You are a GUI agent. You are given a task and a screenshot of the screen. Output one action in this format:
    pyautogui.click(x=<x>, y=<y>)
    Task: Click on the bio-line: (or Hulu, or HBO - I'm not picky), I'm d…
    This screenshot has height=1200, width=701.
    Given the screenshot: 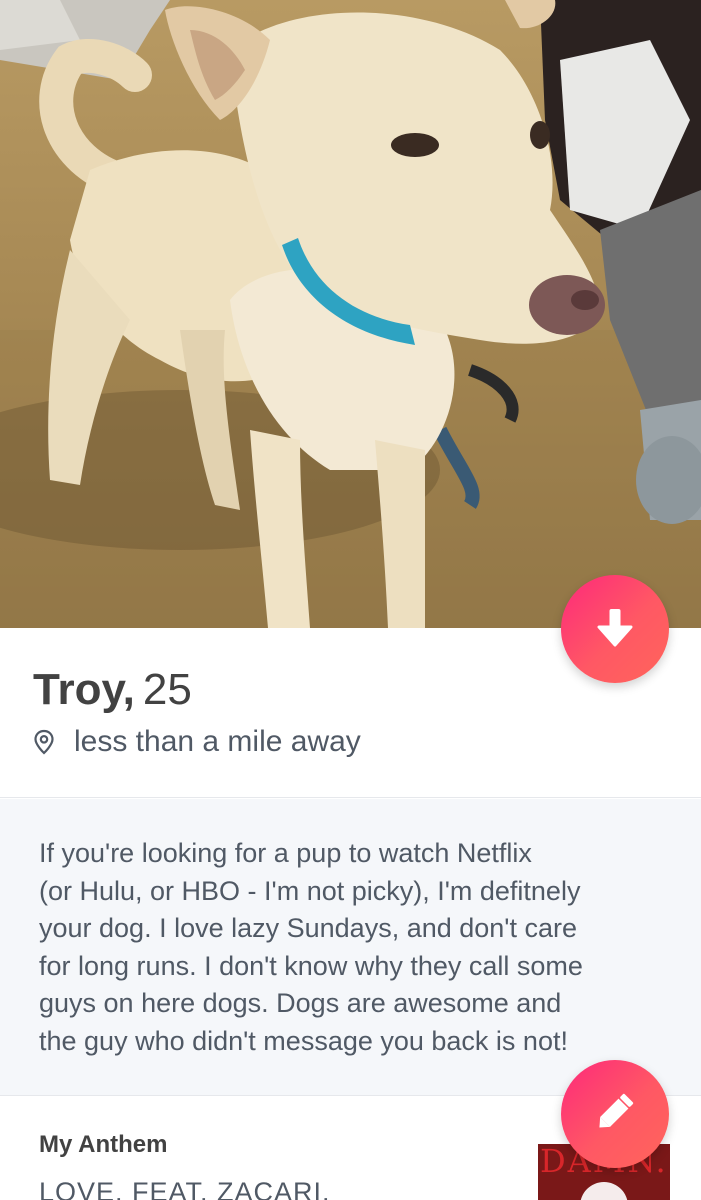 What is the action you would take?
    pyautogui.click(x=310, y=890)
    